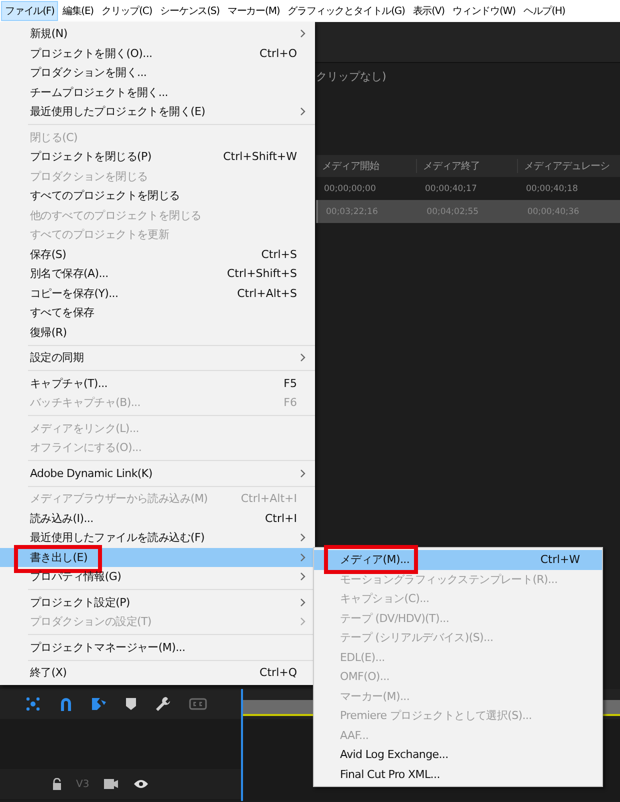 This screenshot has height=802, width=620. I want to click on menu-item: 復帰(R), so click(157, 332).